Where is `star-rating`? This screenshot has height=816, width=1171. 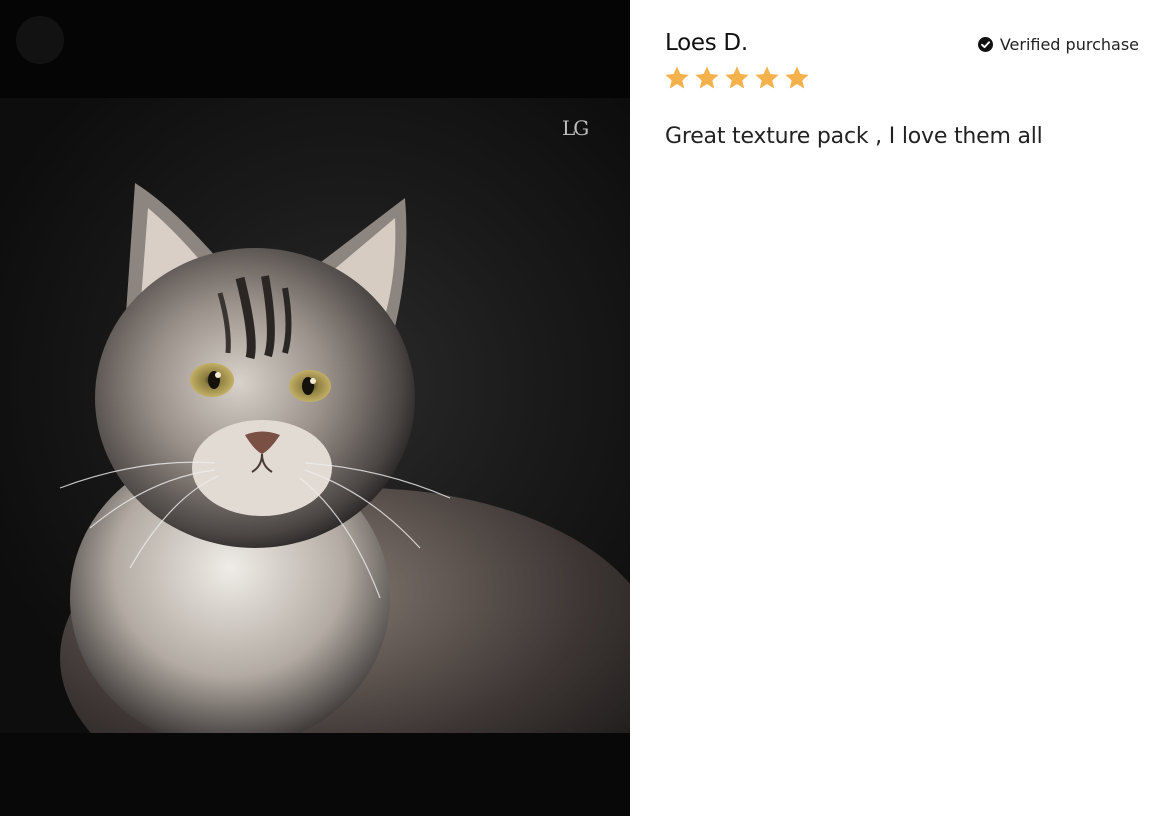 star-rating is located at coordinates (737, 78).